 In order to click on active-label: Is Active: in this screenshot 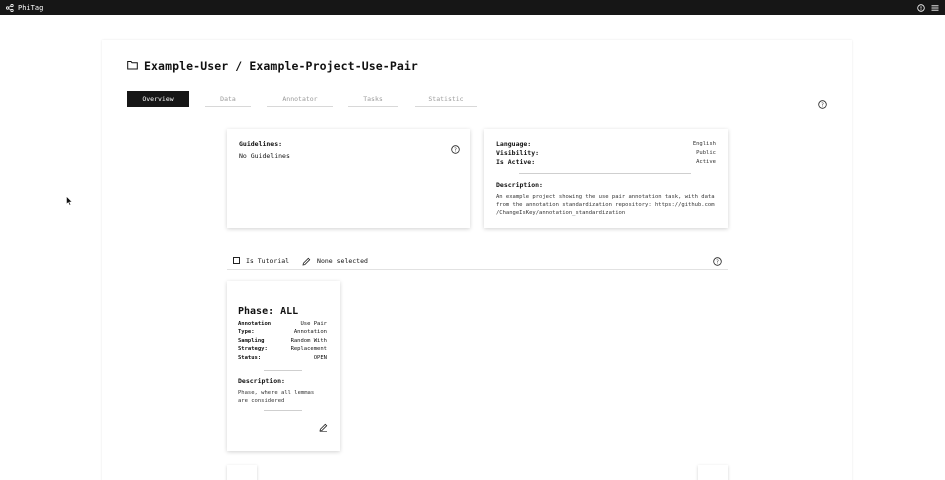, I will do `click(516, 161)`.